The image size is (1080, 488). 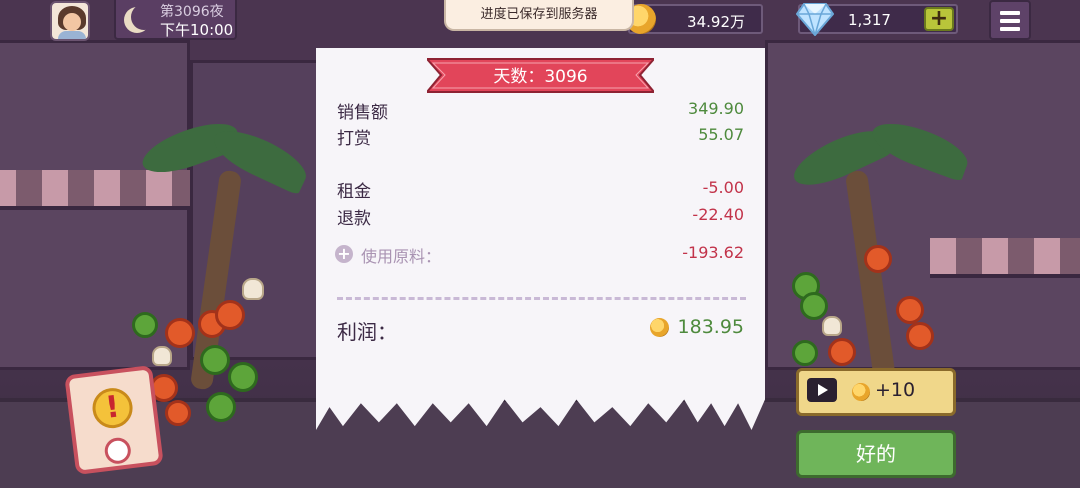 I want to click on moon-icon, so click(x=137, y=20).